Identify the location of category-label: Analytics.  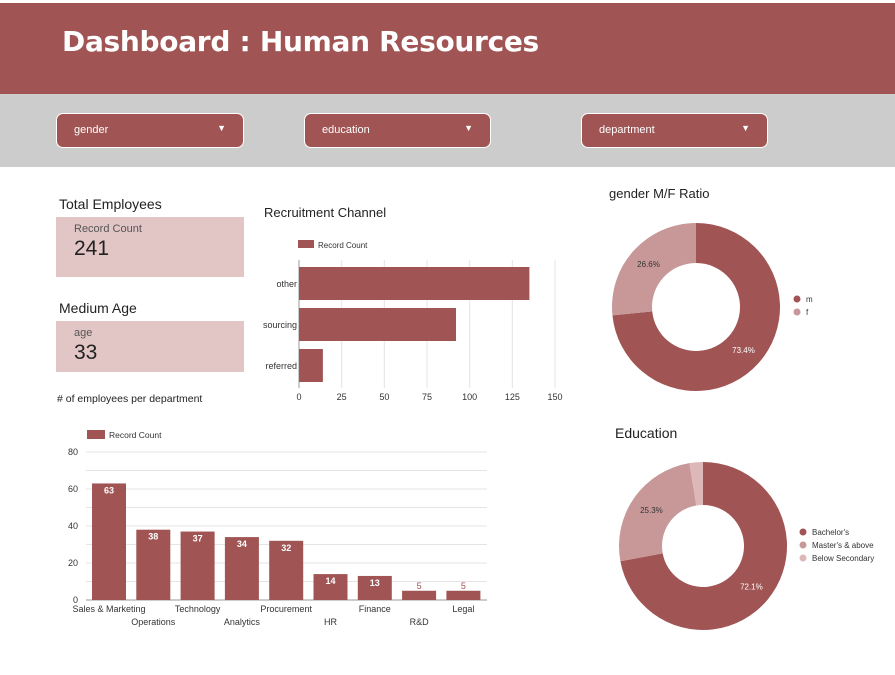
(242, 622).